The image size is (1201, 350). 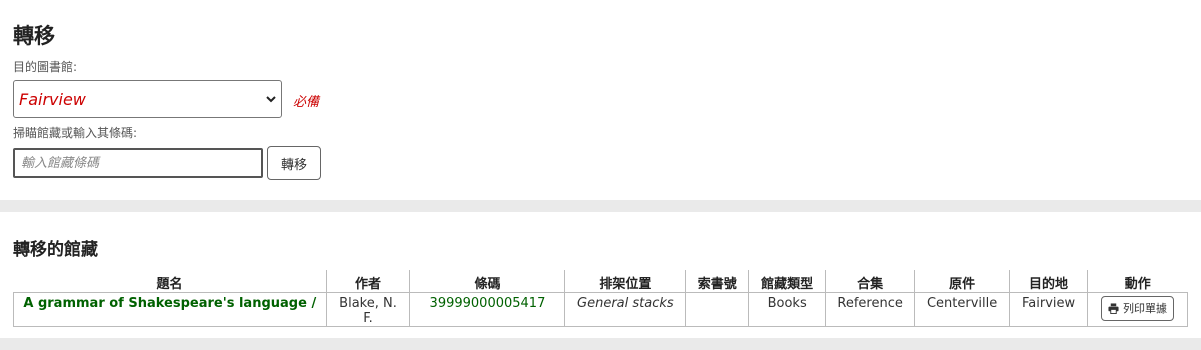 What do you see at coordinates (367, 309) in the screenshot?
I see `item-author: Blake, N. F.` at bounding box center [367, 309].